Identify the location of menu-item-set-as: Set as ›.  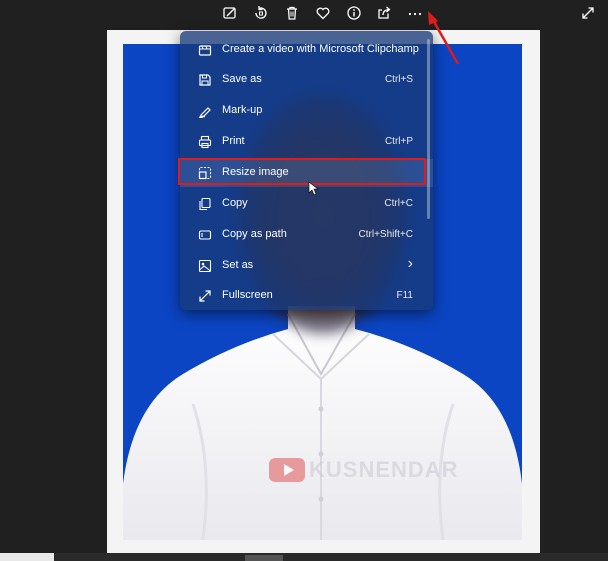
(306, 266).